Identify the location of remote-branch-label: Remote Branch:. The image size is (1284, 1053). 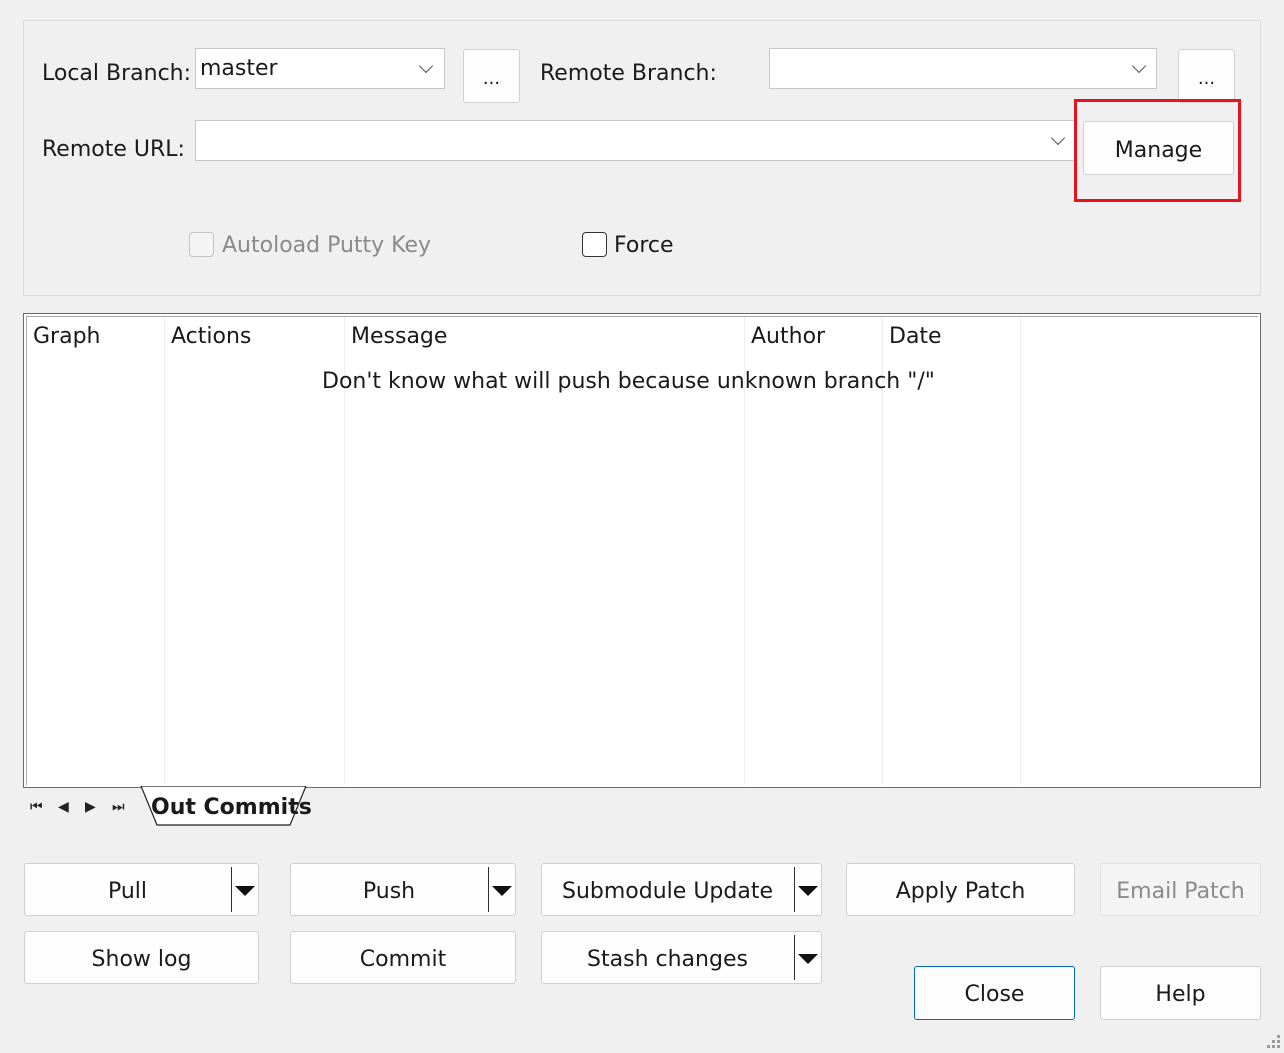
(628, 73).